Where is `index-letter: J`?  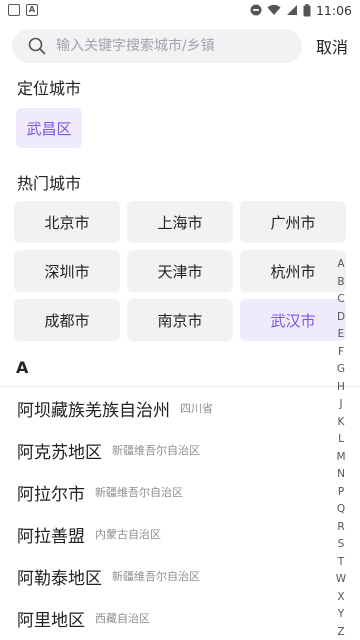
index-letter: J is located at coordinates (340, 405).